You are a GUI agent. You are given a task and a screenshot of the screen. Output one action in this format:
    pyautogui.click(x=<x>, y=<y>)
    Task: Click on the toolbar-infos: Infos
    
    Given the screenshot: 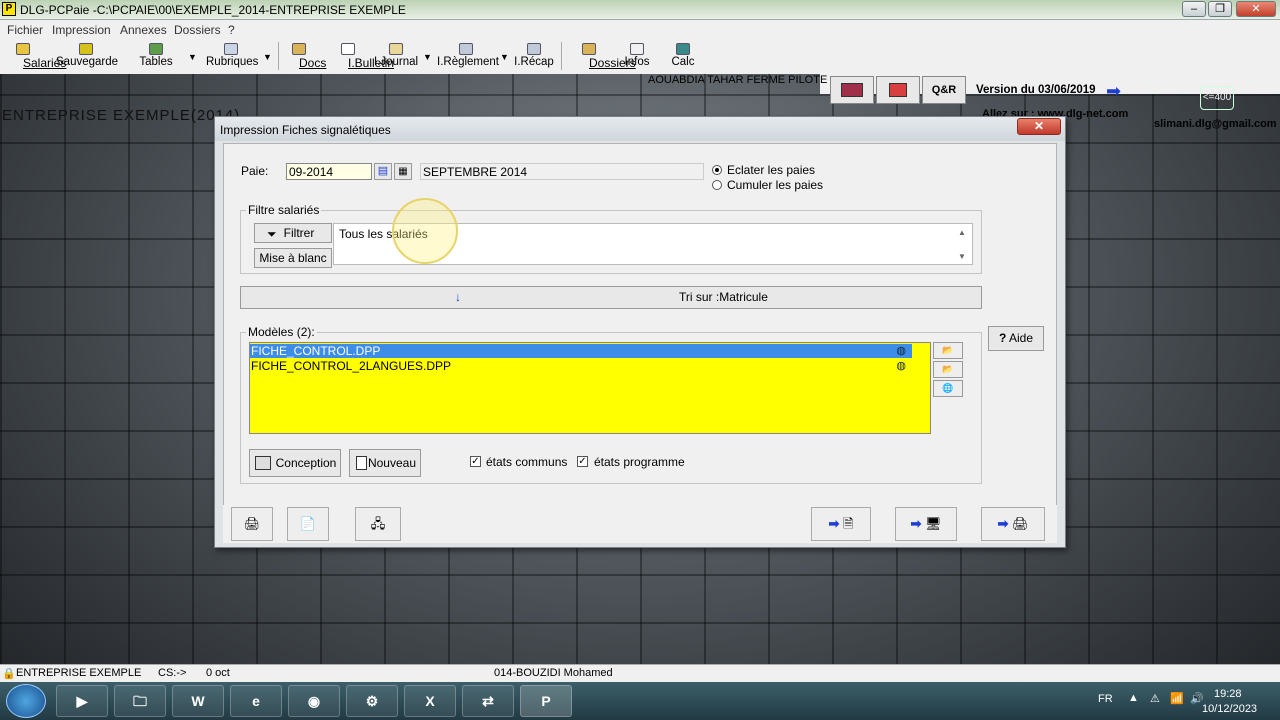 What is the action you would take?
    pyautogui.click(x=637, y=56)
    